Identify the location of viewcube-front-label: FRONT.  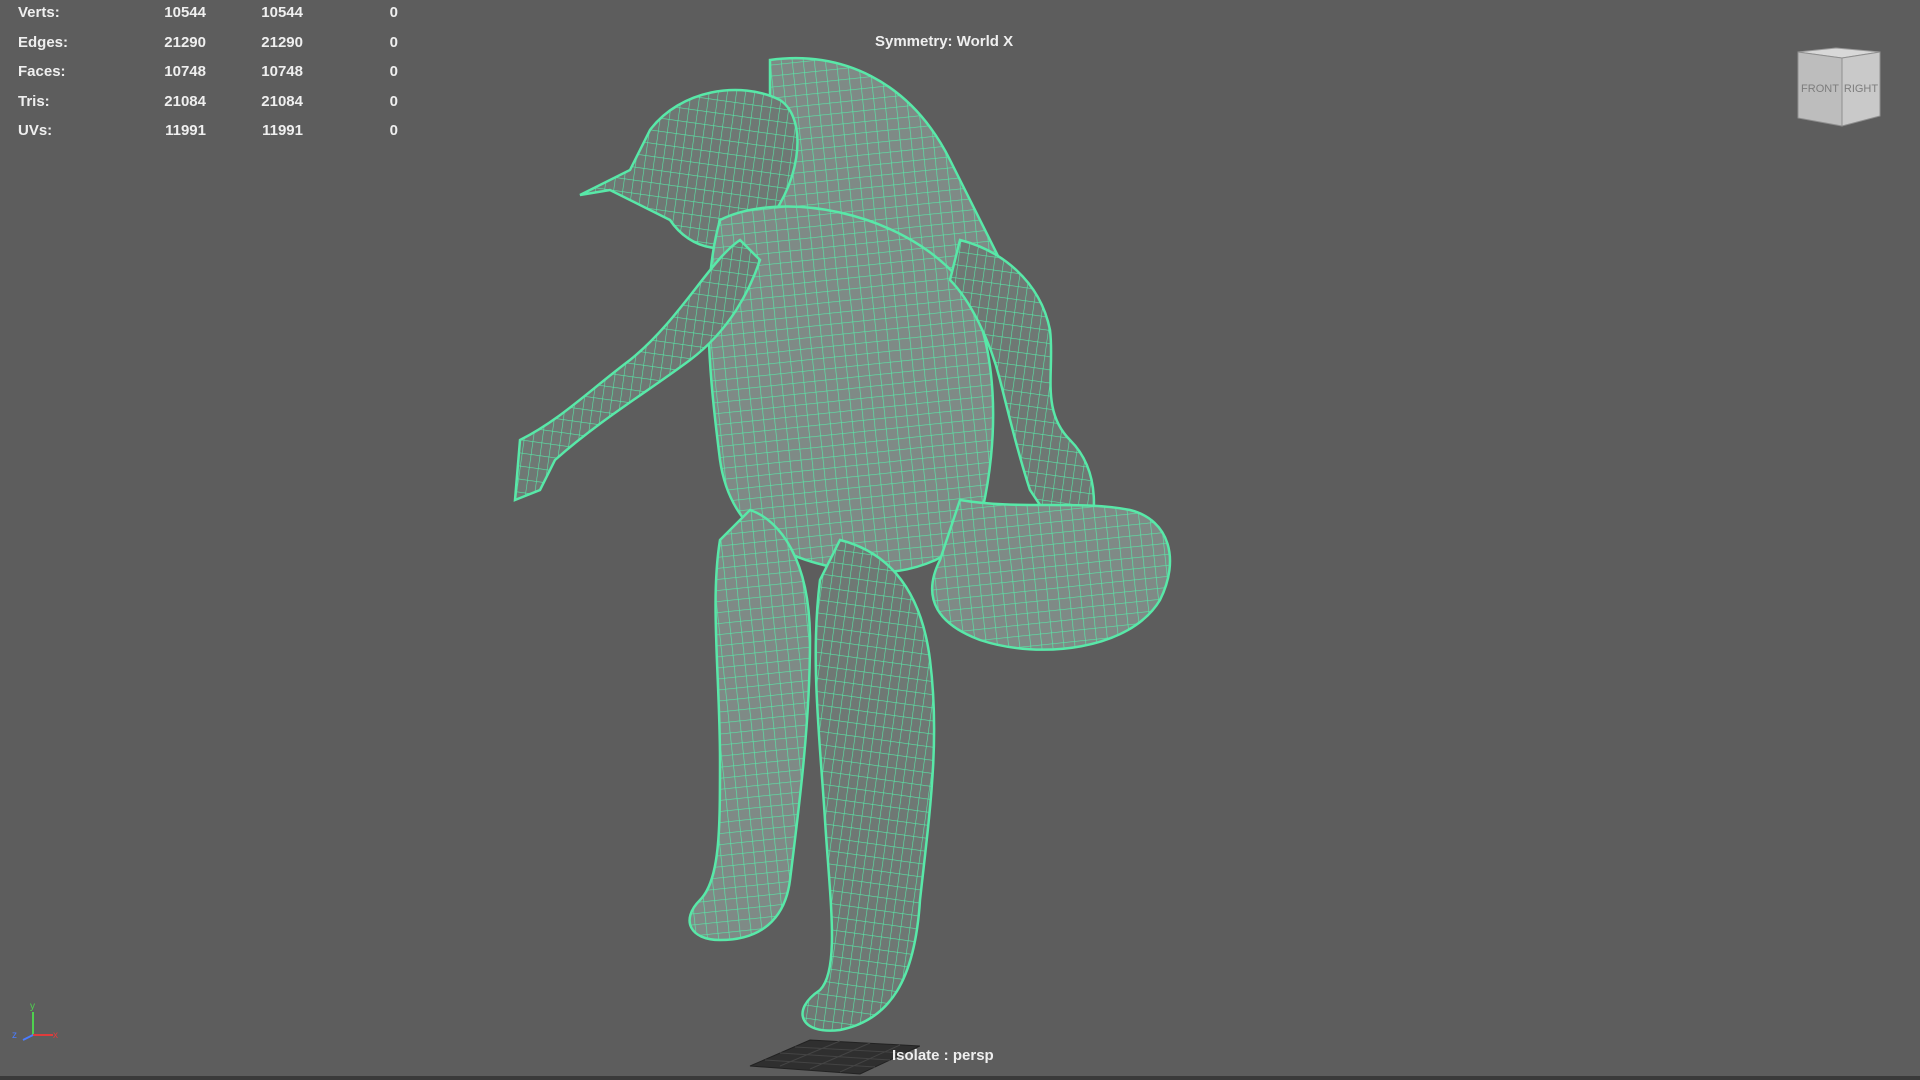
(1820, 89).